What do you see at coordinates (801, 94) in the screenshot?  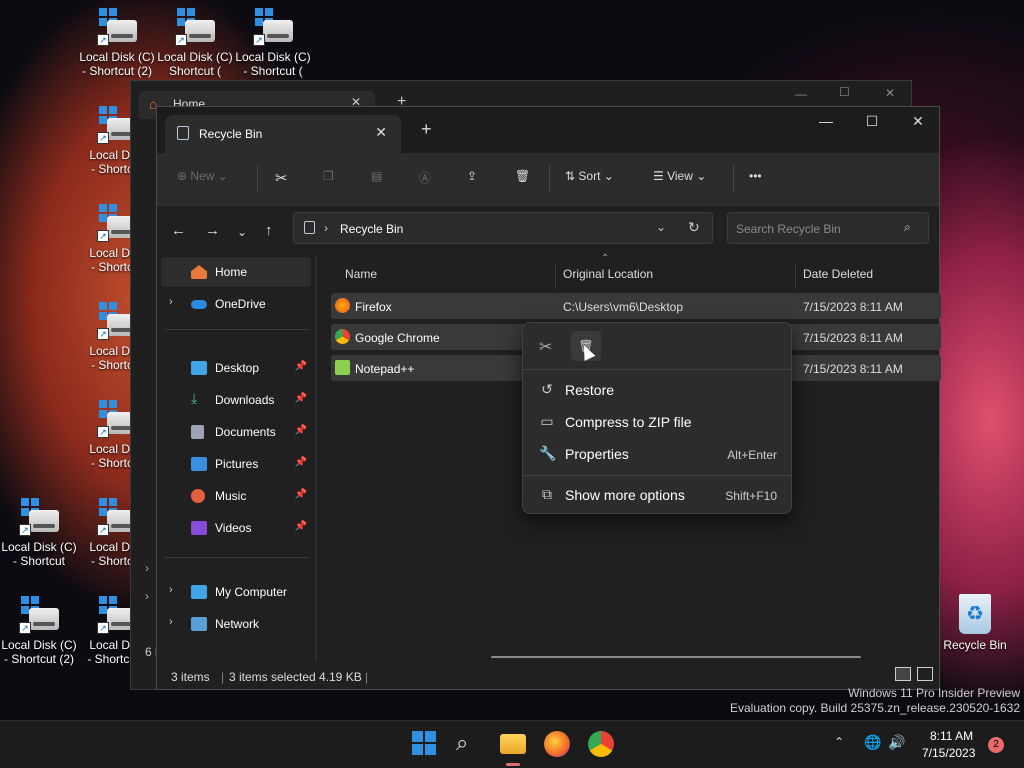 I see `back-minimize-icon: —` at bounding box center [801, 94].